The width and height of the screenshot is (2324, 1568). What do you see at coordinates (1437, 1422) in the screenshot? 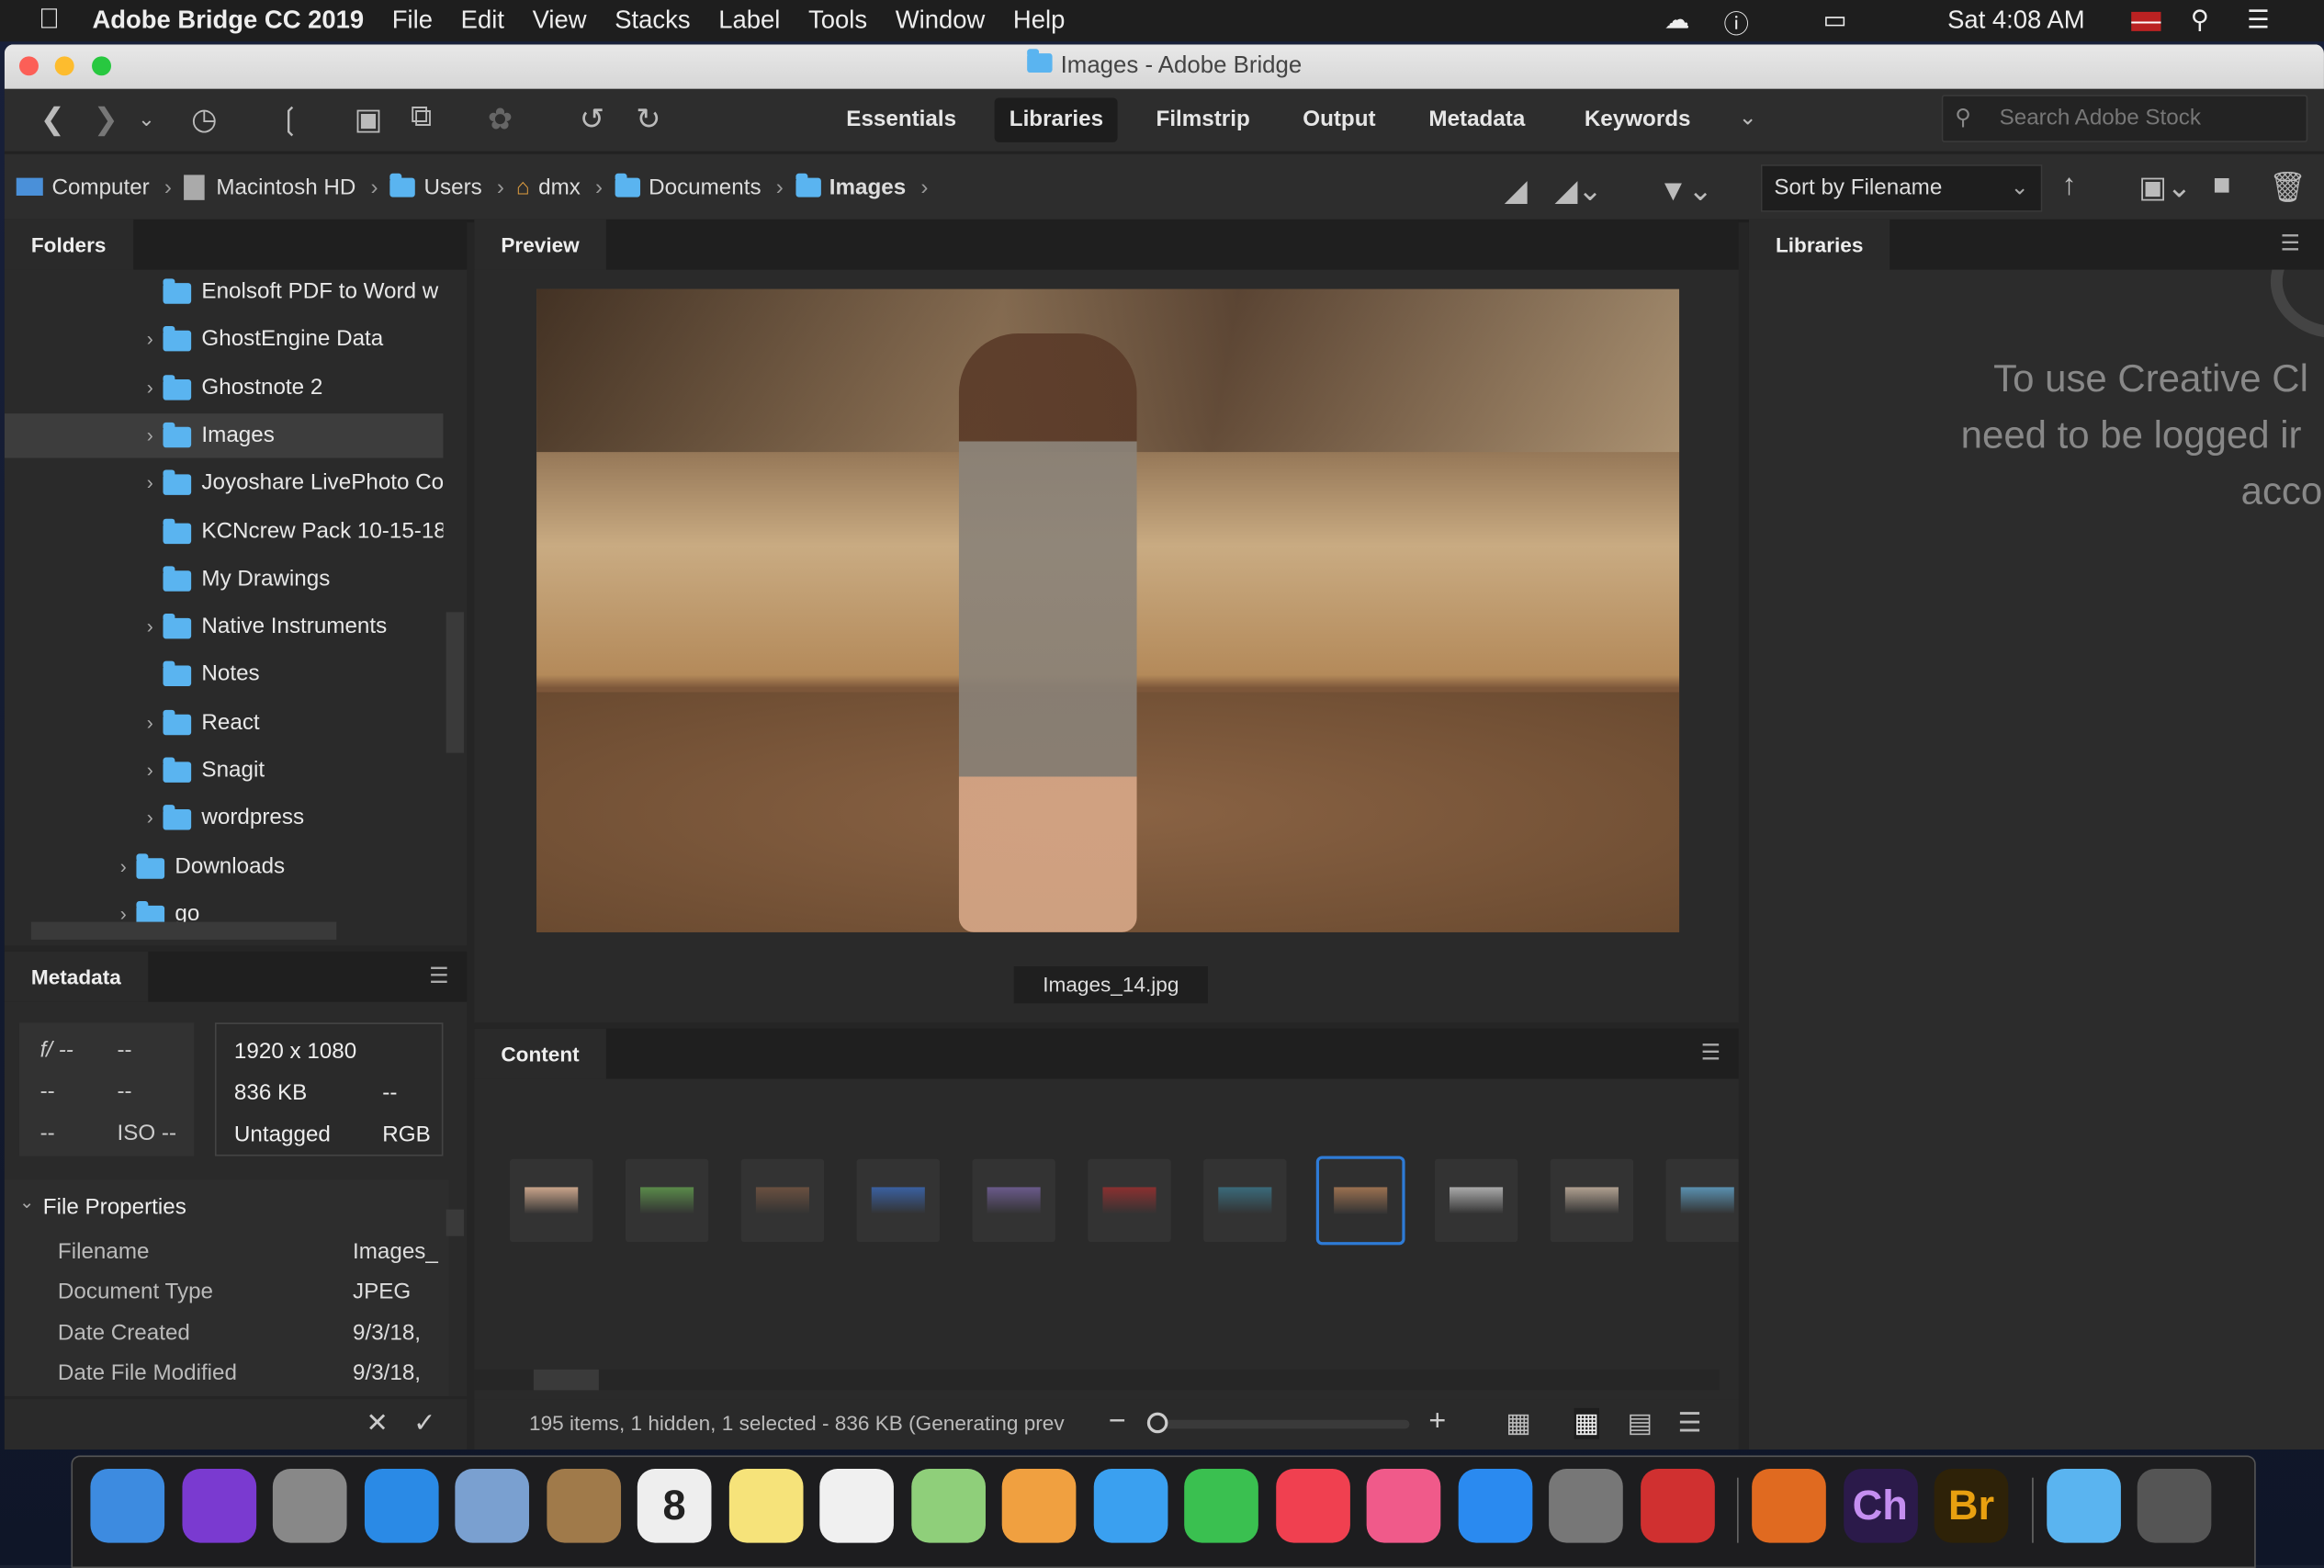
I see `zoom-in-icon: +` at bounding box center [1437, 1422].